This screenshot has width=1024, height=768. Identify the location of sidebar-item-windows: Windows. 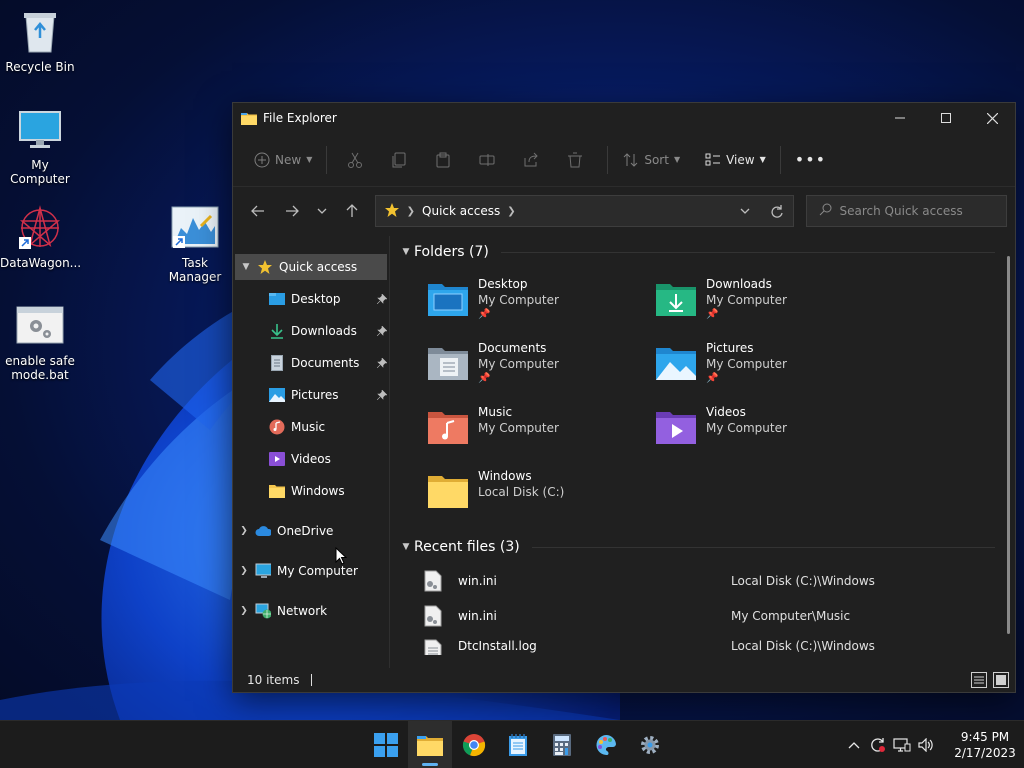
(311, 491).